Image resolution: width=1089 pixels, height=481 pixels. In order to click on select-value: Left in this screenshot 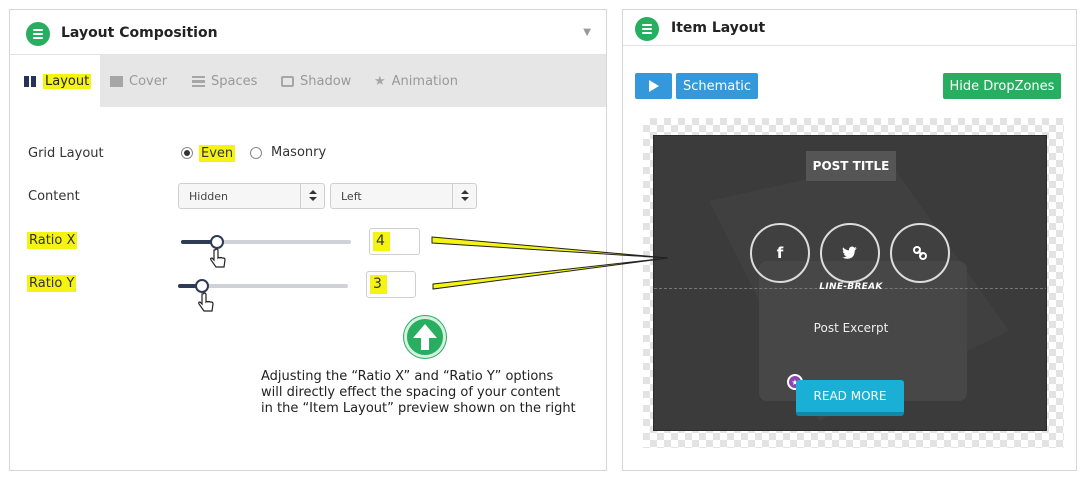, I will do `click(351, 196)`.